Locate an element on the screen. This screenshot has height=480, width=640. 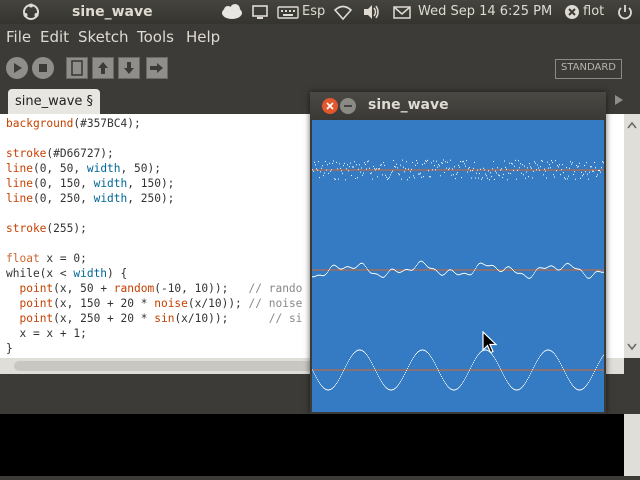
open-icon is located at coordinates (103, 68).